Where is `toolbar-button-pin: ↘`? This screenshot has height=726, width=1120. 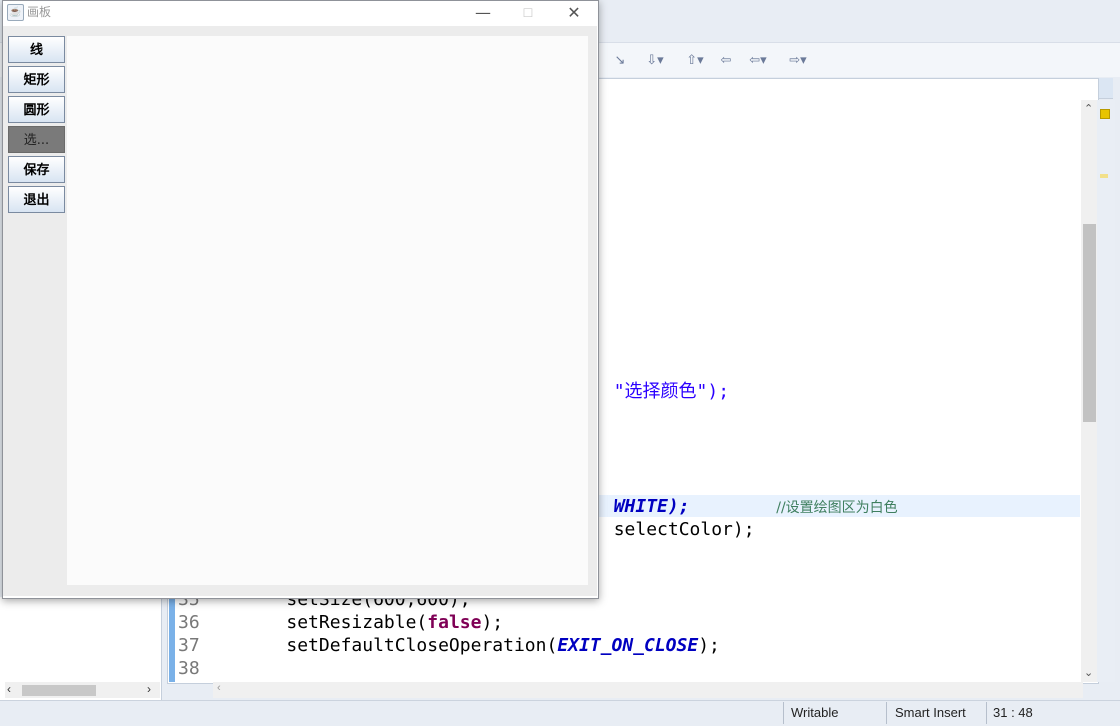
toolbar-button-pin: ↘ is located at coordinates (620, 60).